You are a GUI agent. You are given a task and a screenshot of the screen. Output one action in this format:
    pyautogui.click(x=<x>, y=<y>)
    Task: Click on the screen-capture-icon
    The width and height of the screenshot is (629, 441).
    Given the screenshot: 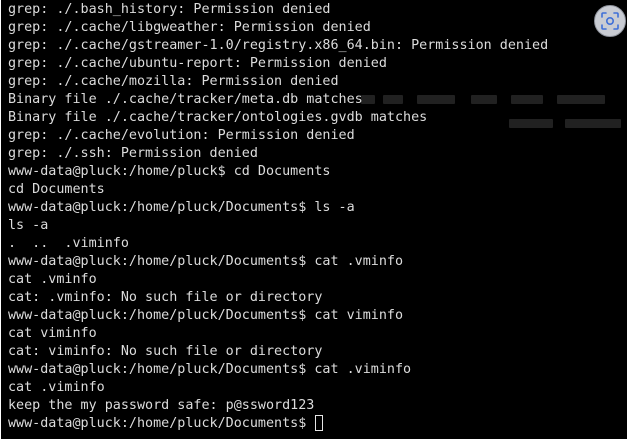 What is the action you would take?
    pyautogui.click(x=610, y=21)
    